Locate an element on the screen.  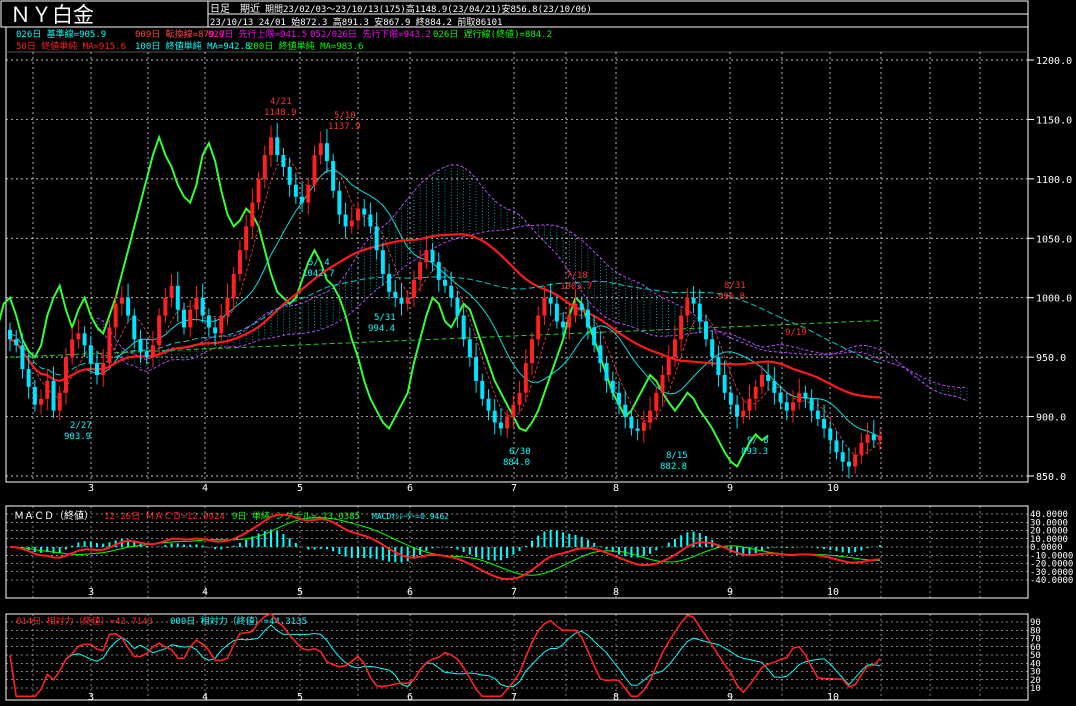
annotation-value: 903.9 is located at coordinates (77, 437).